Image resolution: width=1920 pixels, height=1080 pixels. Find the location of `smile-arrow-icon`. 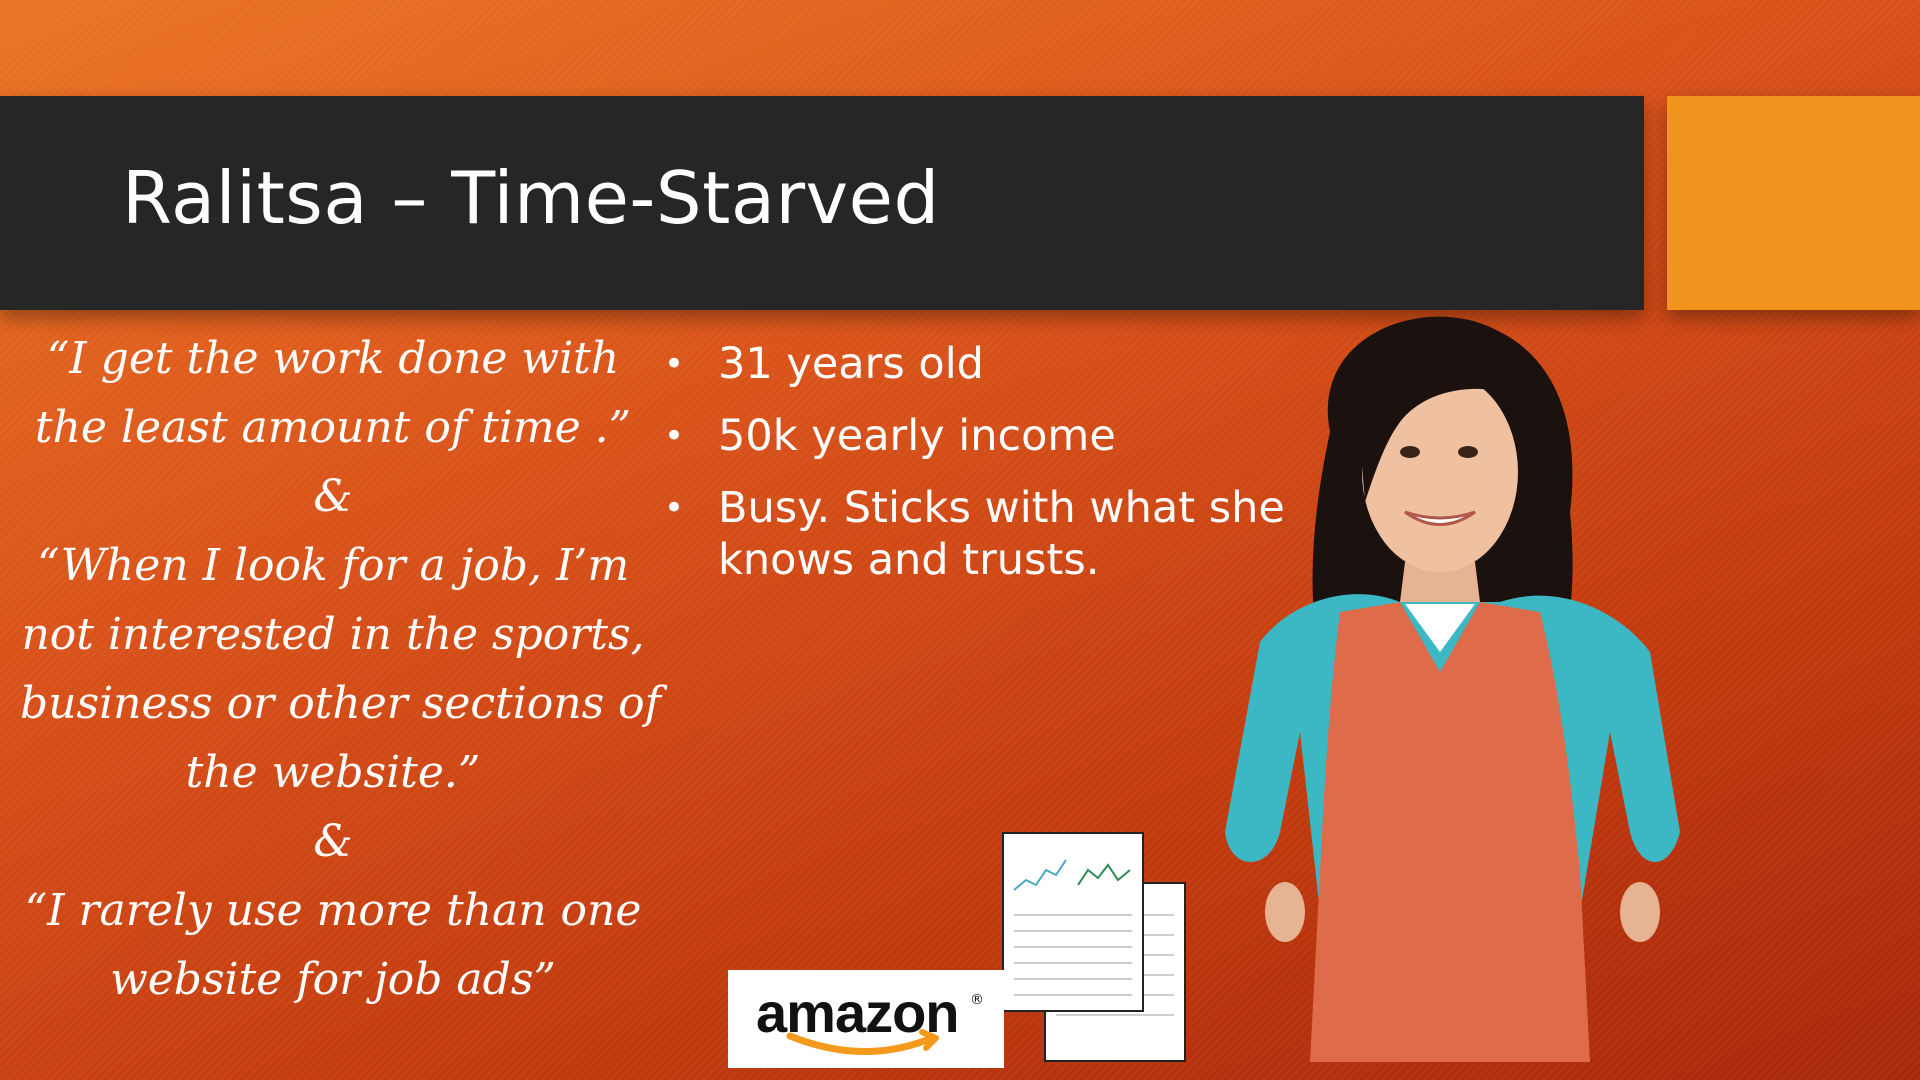

smile-arrow-icon is located at coordinates (862, 1042).